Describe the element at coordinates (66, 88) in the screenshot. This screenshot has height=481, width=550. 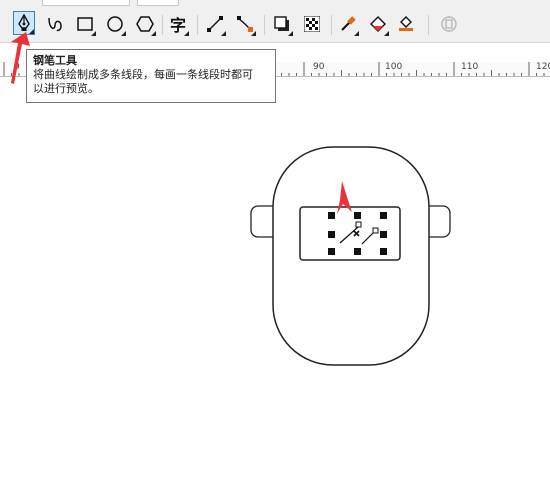
I see `tooltip-line-2: 以进行预览。` at that location.